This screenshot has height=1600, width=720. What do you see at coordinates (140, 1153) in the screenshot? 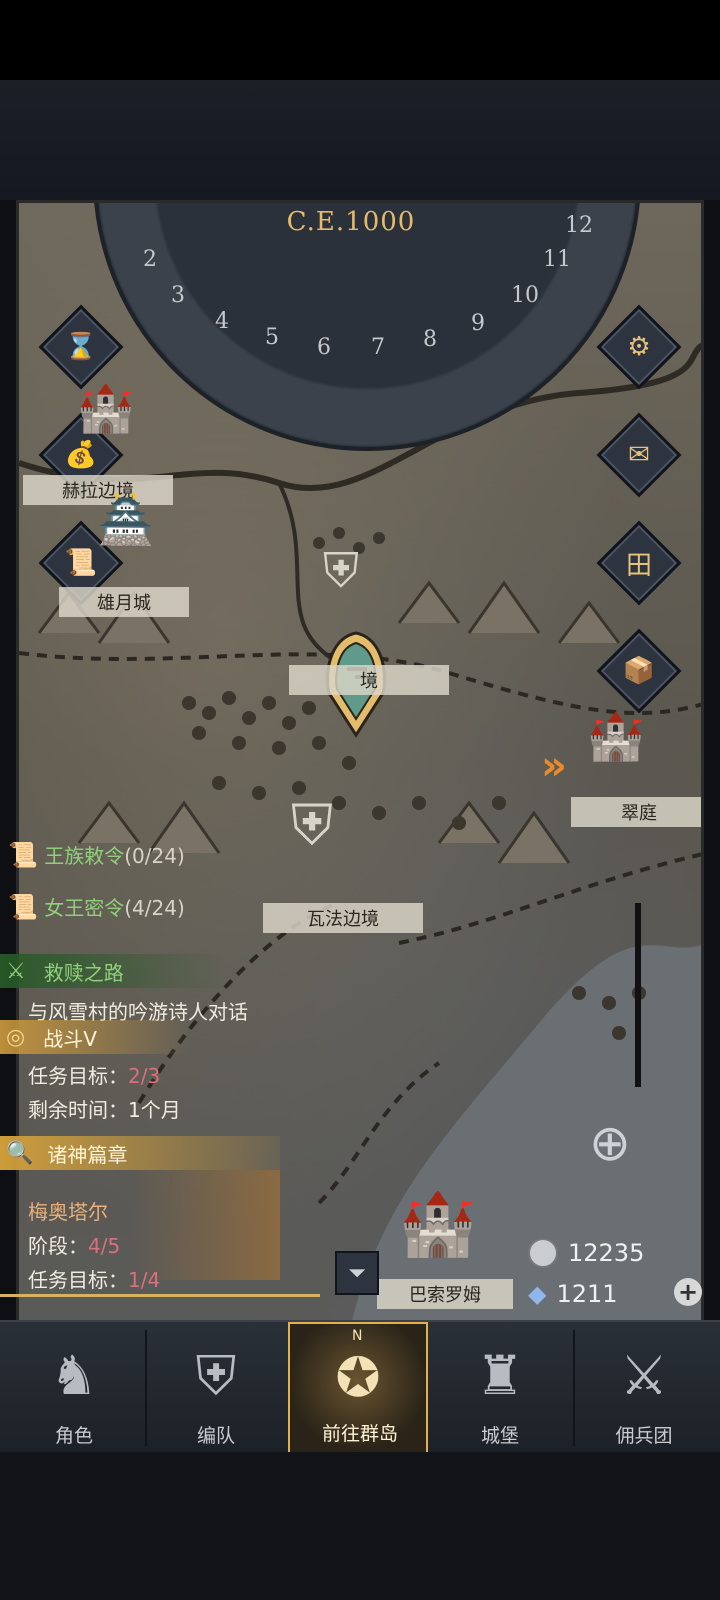
I see `quest-gods: 🔍 诸神篇章` at bounding box center [140, 1153].